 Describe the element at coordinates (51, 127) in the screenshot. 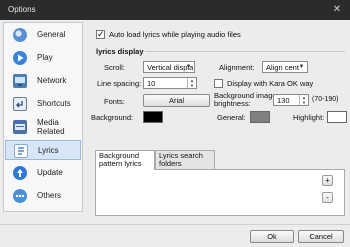

I see `media-related-label: Media Related` at that location.